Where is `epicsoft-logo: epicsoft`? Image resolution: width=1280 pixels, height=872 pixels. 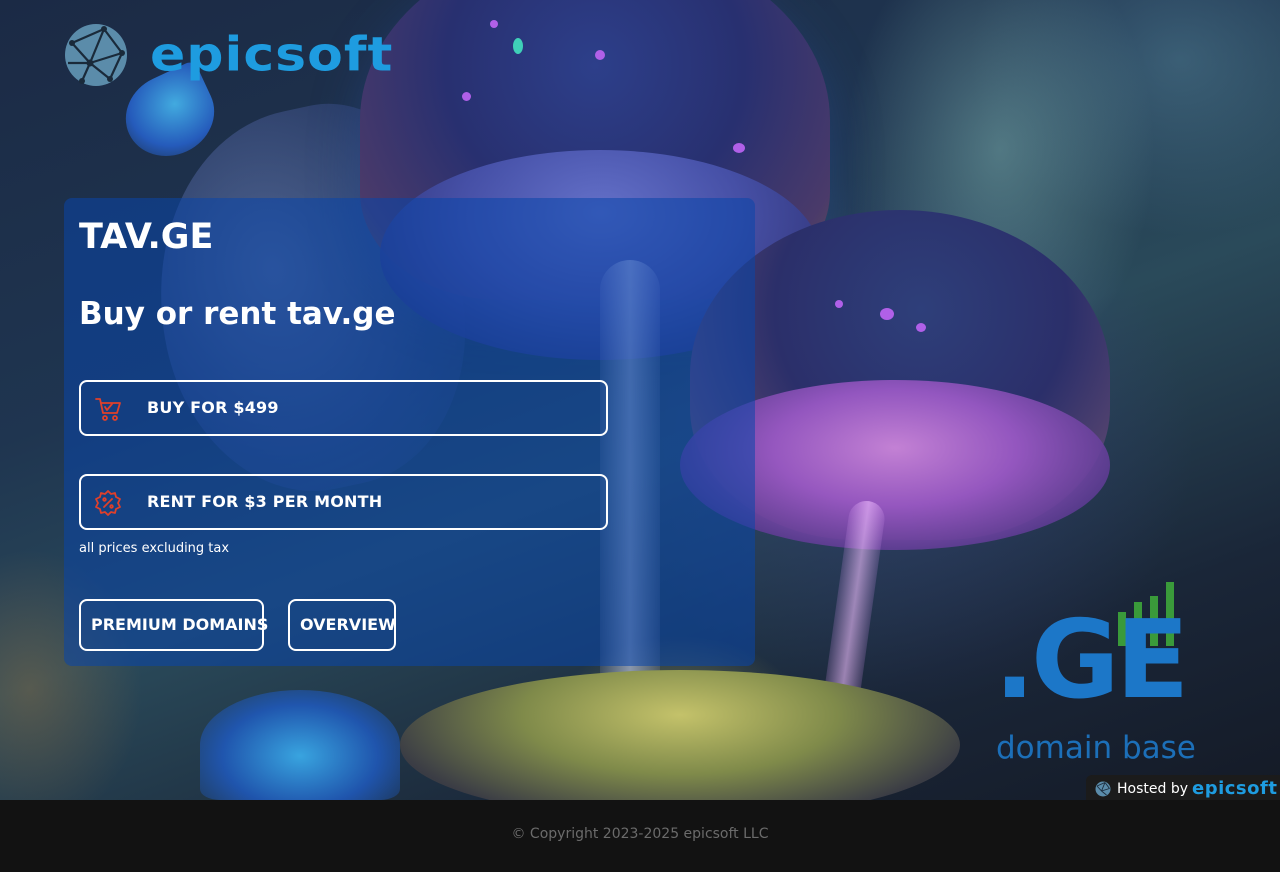
epicsoft-logo: epicsoft is located at coordinates (228, 55).